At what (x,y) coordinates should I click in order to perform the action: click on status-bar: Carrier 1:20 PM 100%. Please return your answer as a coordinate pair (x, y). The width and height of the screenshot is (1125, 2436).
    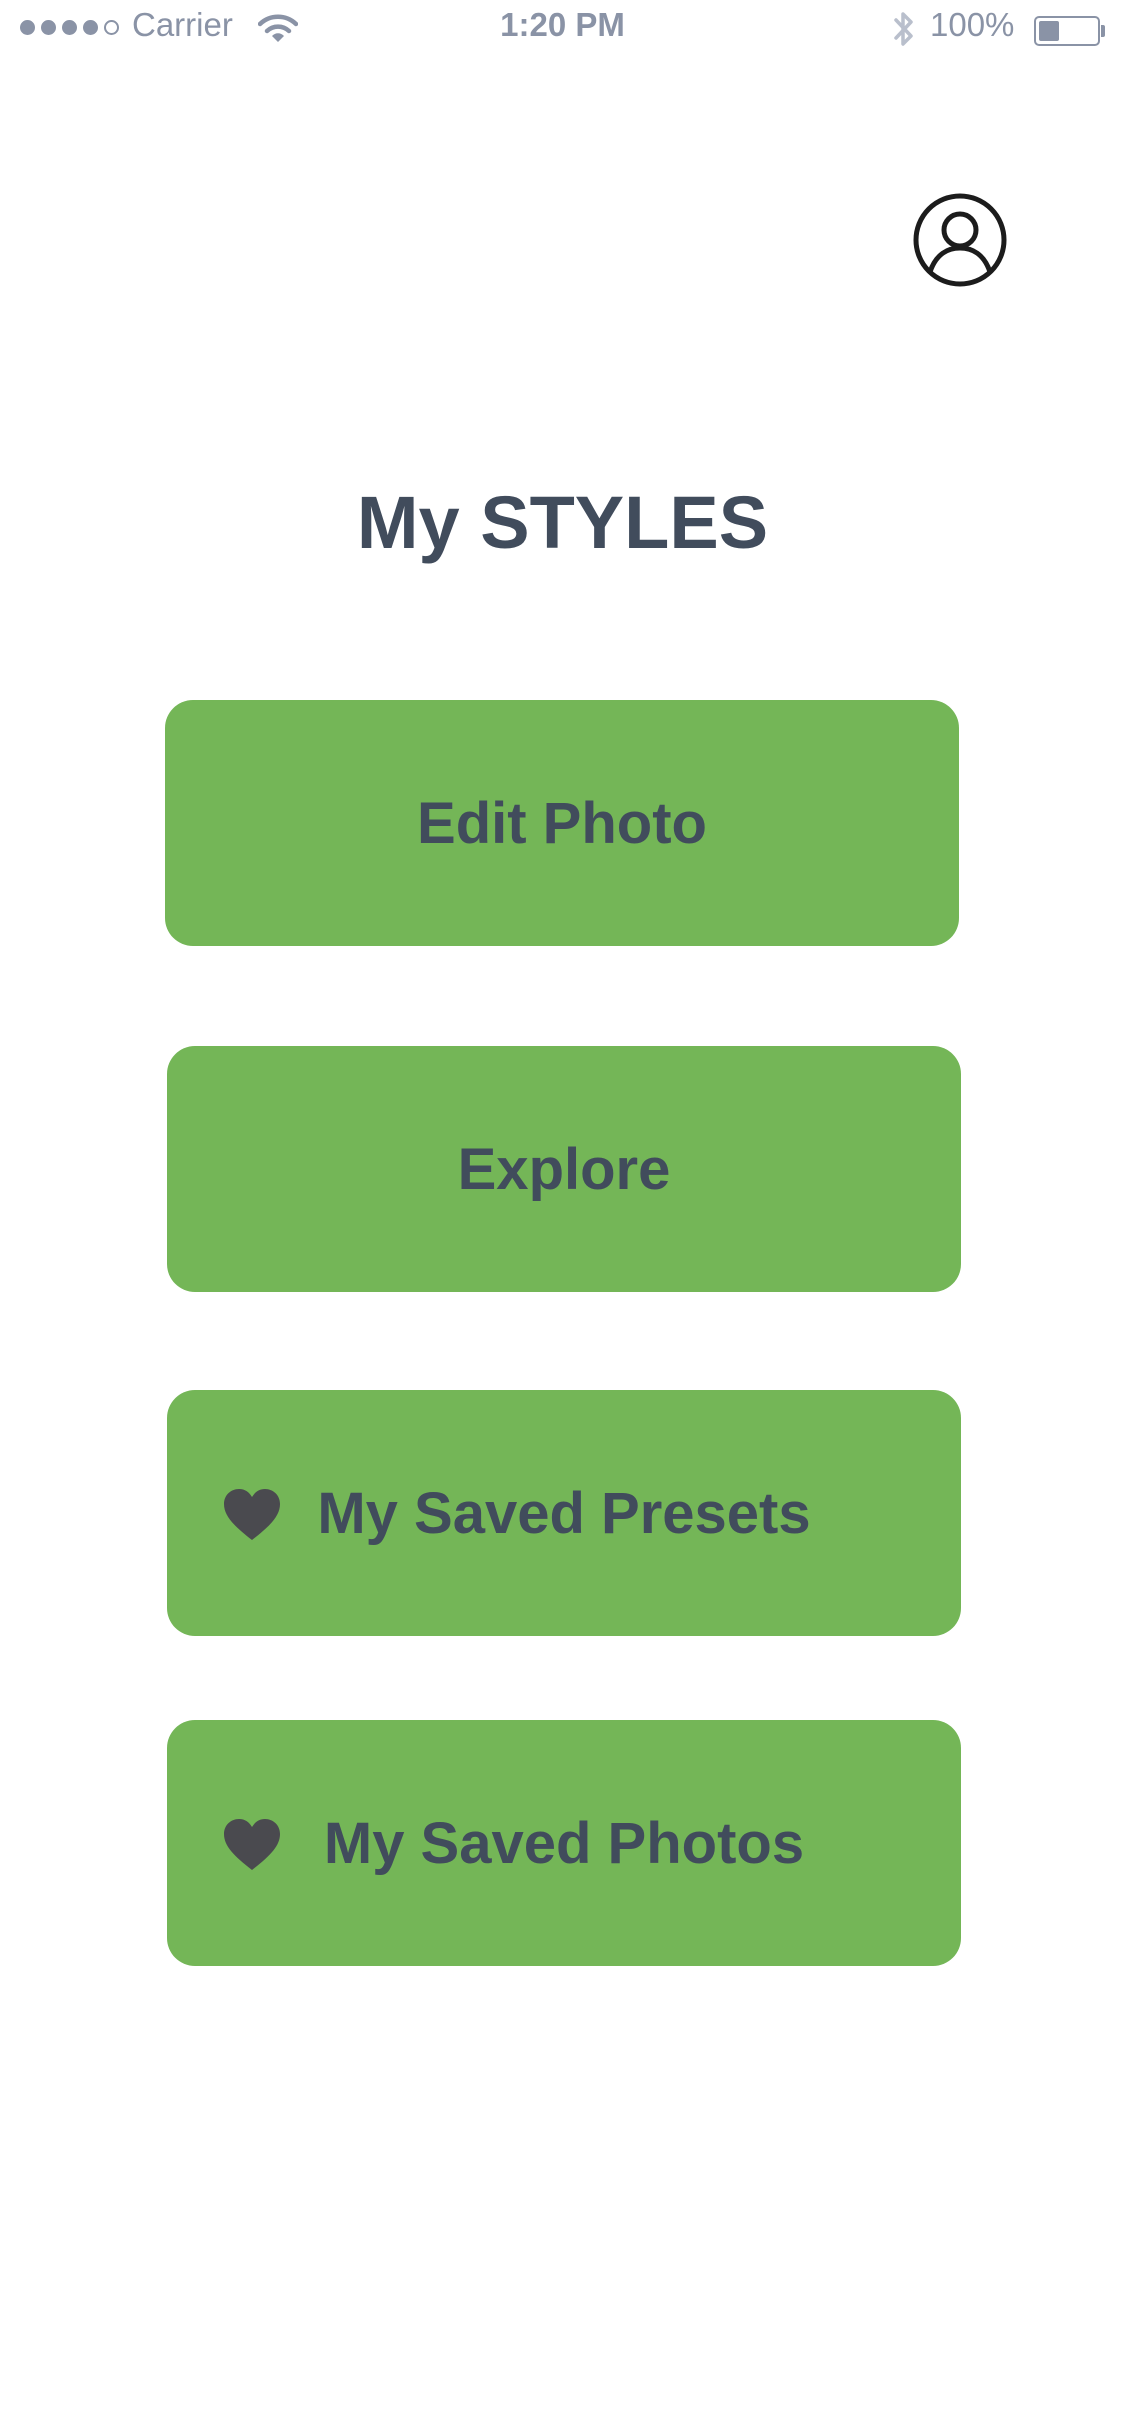
    Looking at the image, I should click on (562, 30).